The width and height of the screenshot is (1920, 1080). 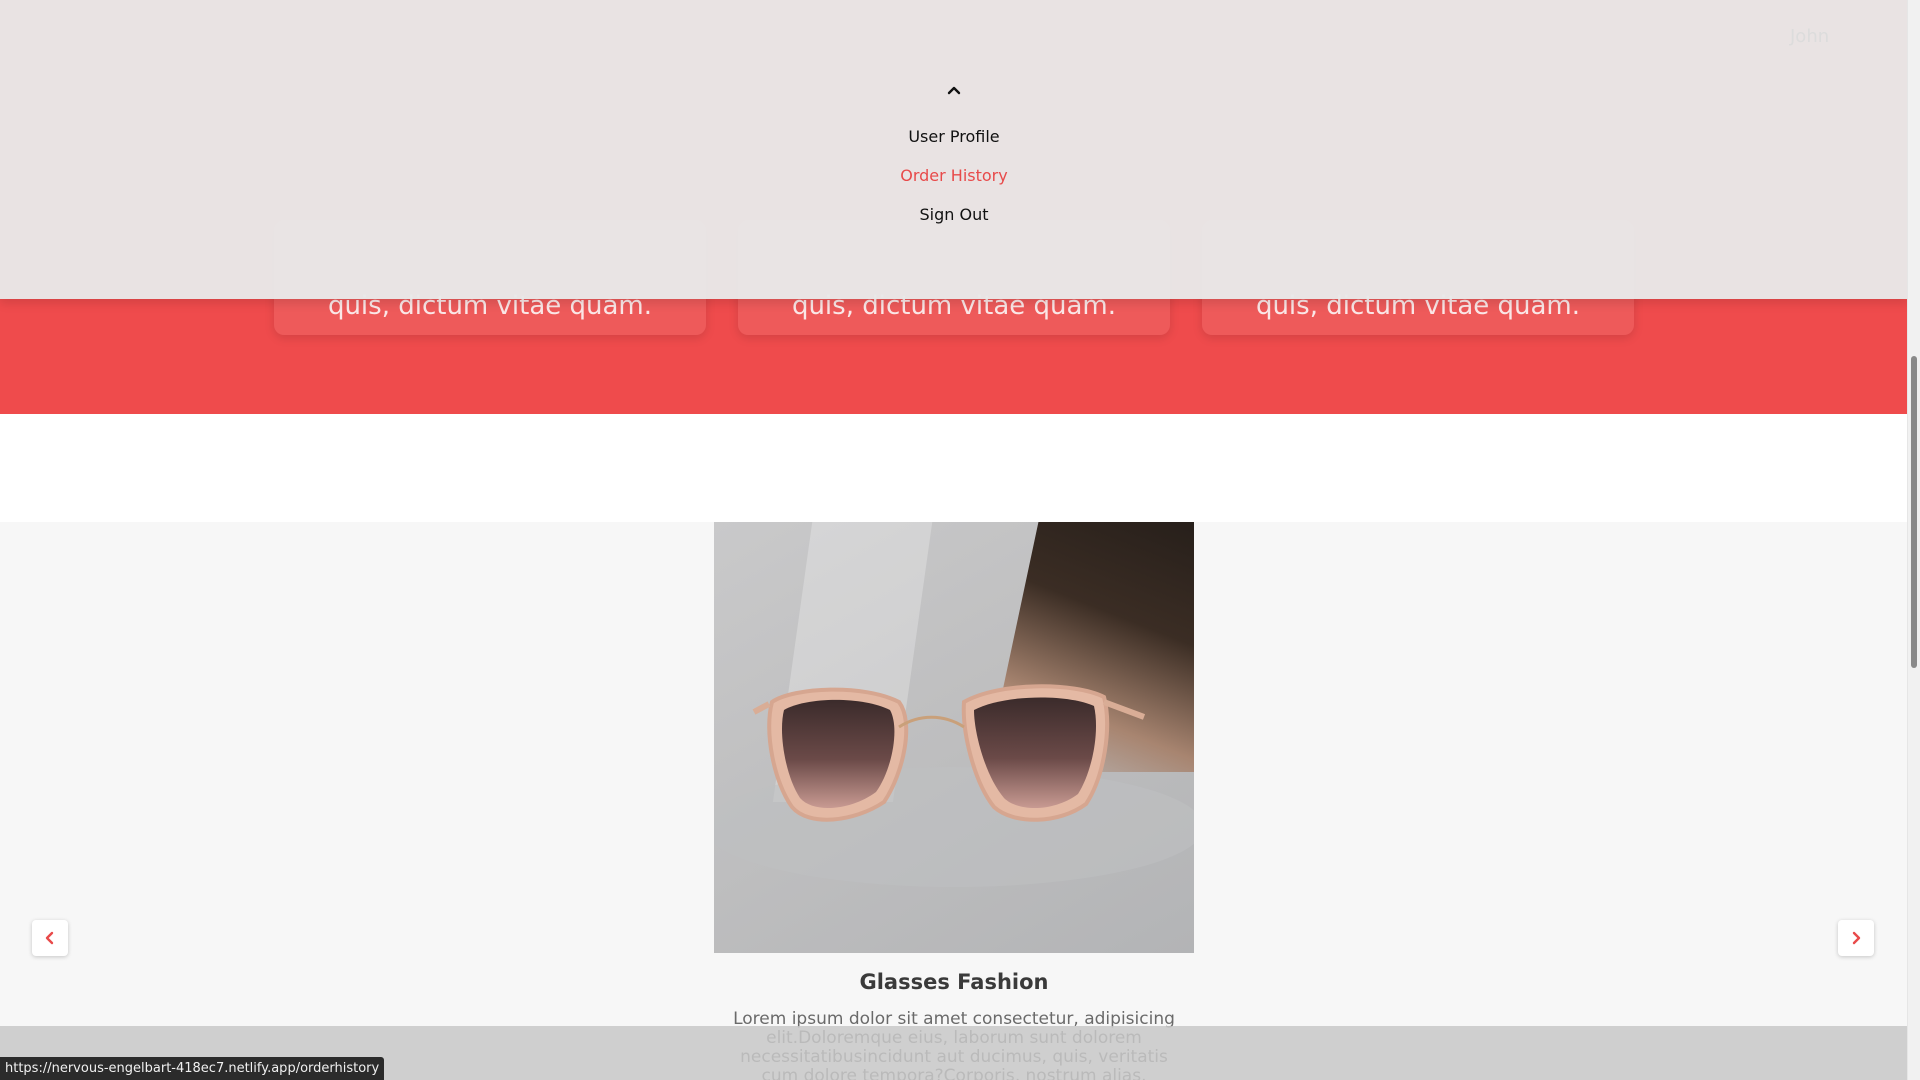 I want to click on chevron-up-icon, so click(x=954, y=90).